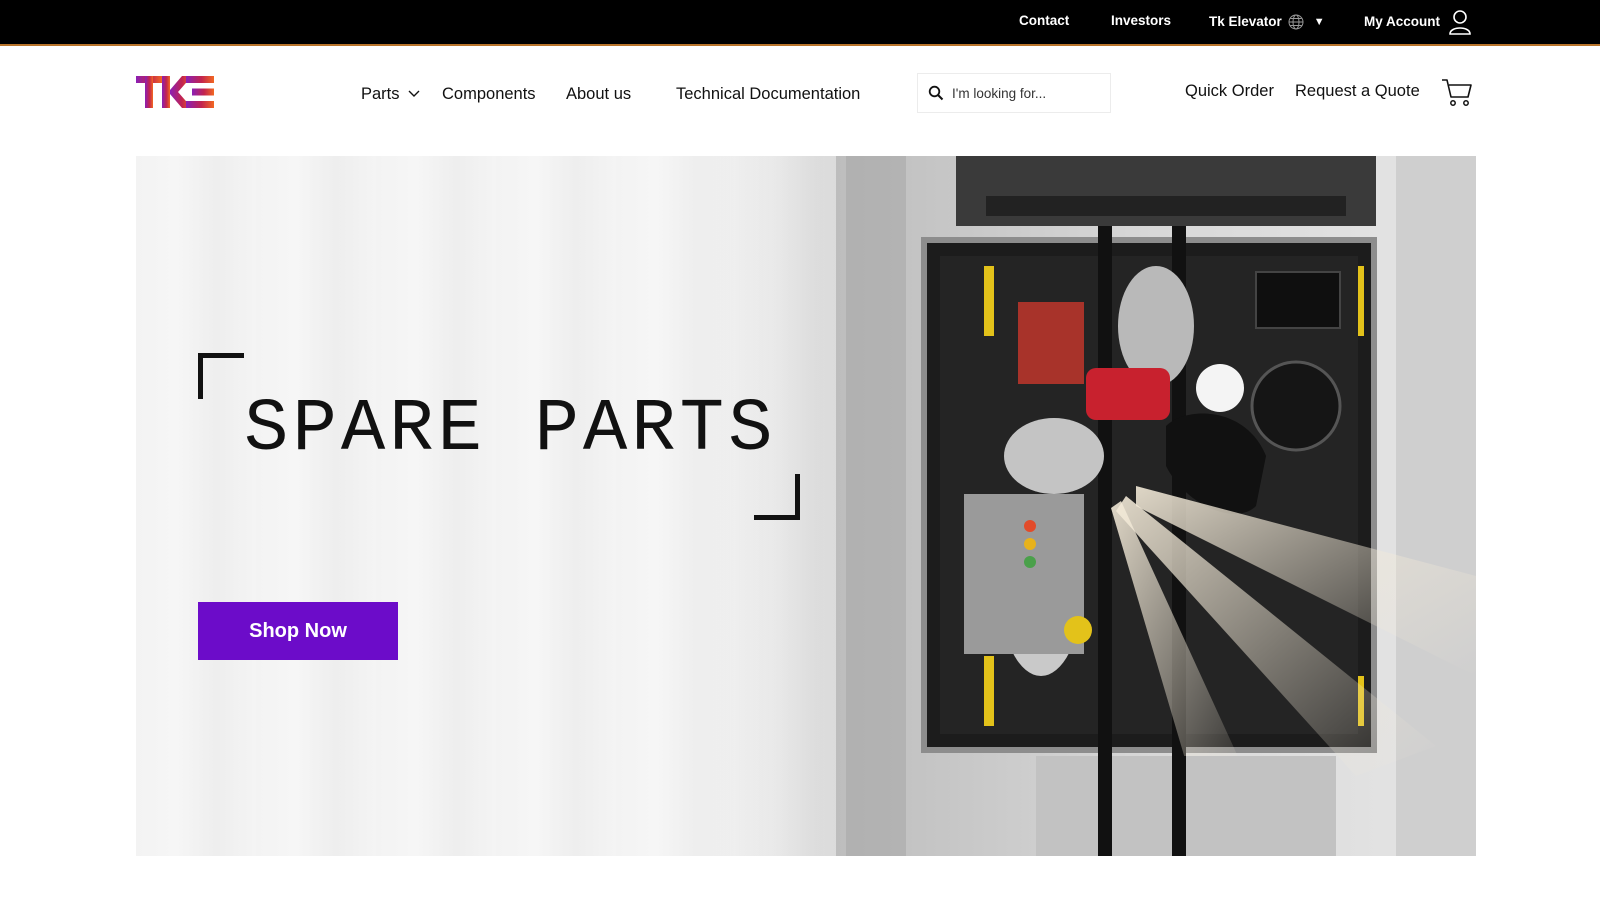 The height and width of the screenshot is (900, 1600). Describe the element at coordinates (1229, 91) in the screenshot. I see `quick-order-link: Quick Order` at that location.